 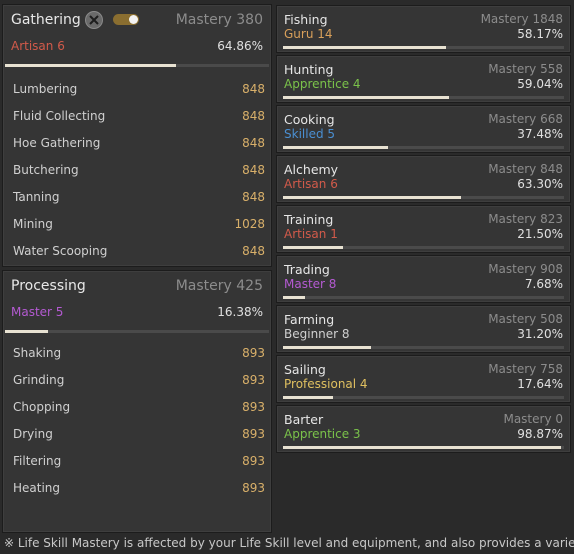 I want to click on gathering-progress-fill, so click(x=91, y=65).